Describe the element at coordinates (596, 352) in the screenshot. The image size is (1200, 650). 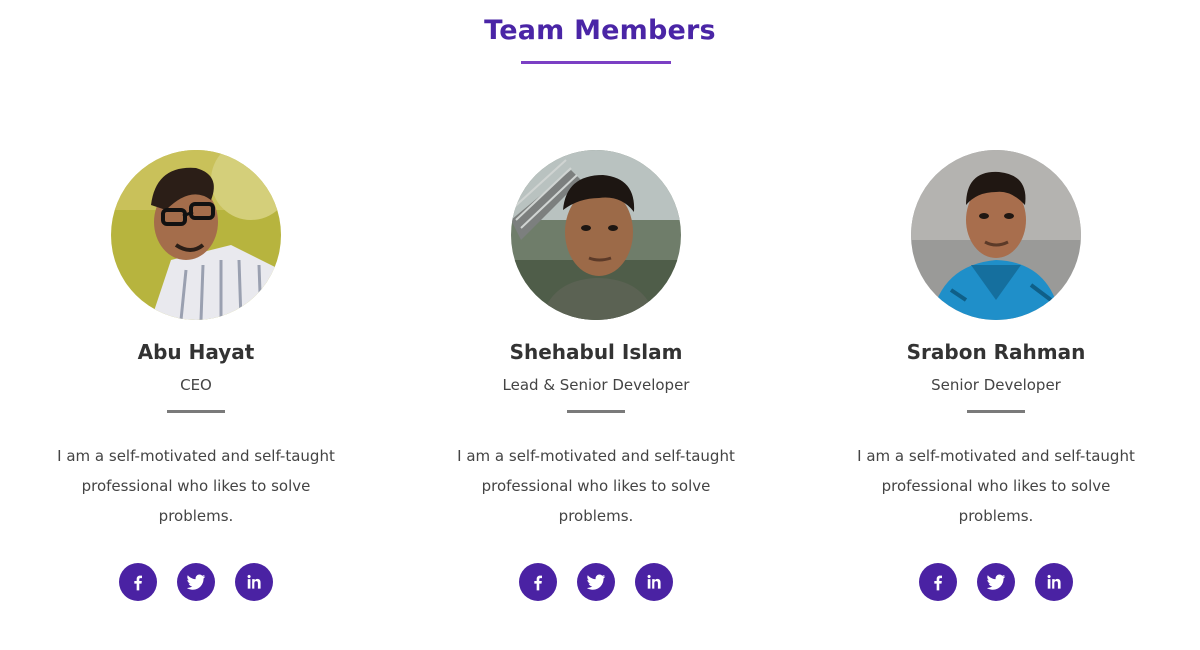
I see `member-name: Shehabul Islam` at that location.